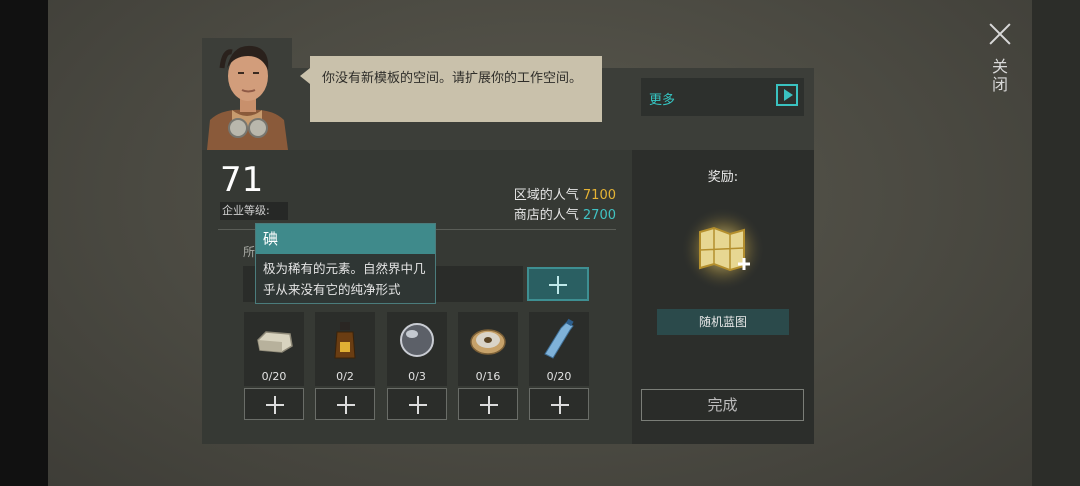 This screenshot has width=1080, height=486. I want to click on material-slot-1: 0/20, so click(274, 349).